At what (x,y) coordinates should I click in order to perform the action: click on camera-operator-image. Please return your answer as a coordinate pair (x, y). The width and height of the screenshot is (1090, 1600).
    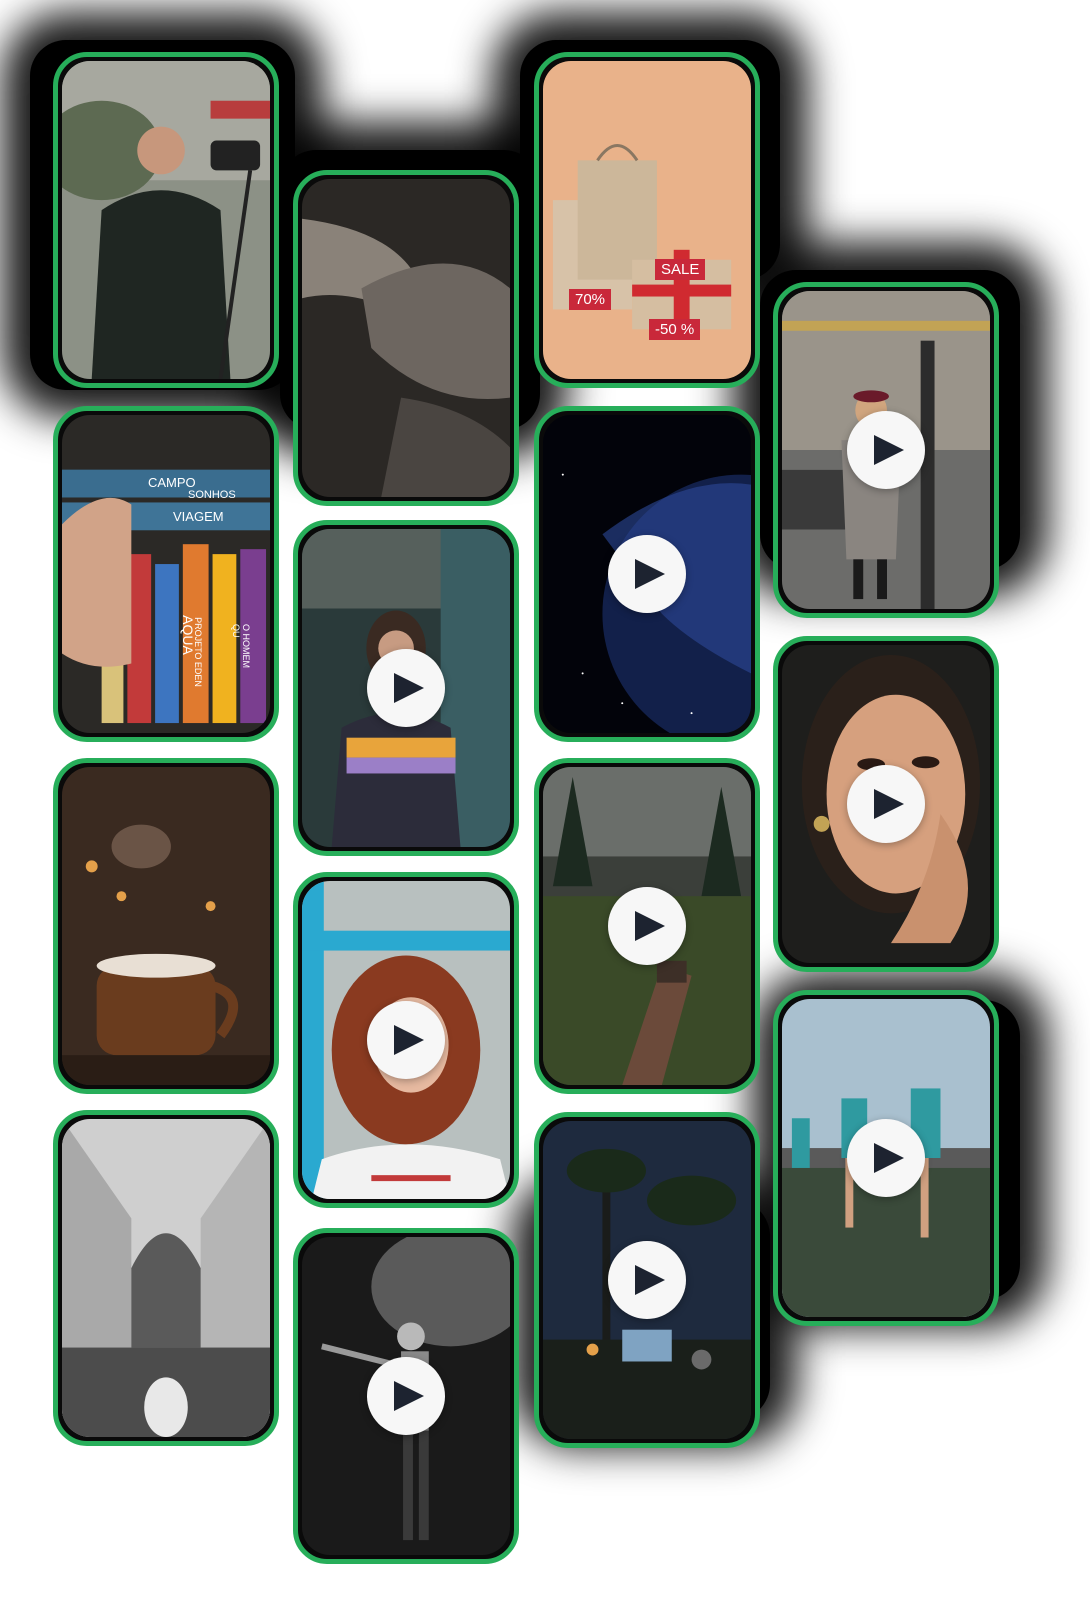
    Looking at the image, I should click on (166, 220).